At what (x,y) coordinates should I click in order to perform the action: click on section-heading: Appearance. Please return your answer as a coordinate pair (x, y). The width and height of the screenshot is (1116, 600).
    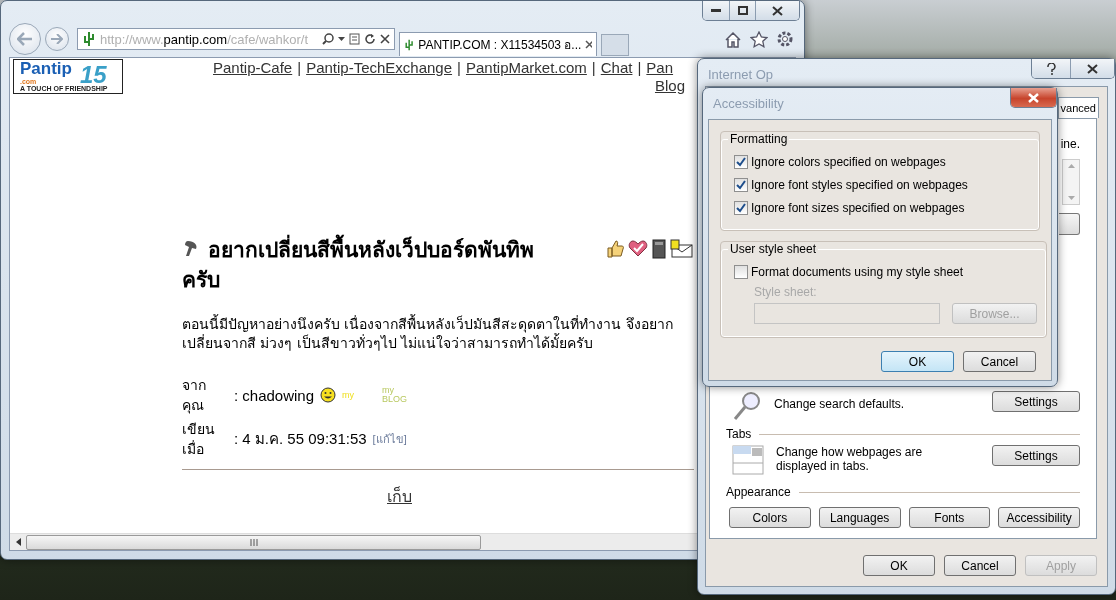
    Looking at the image, I should click on (758, 492).